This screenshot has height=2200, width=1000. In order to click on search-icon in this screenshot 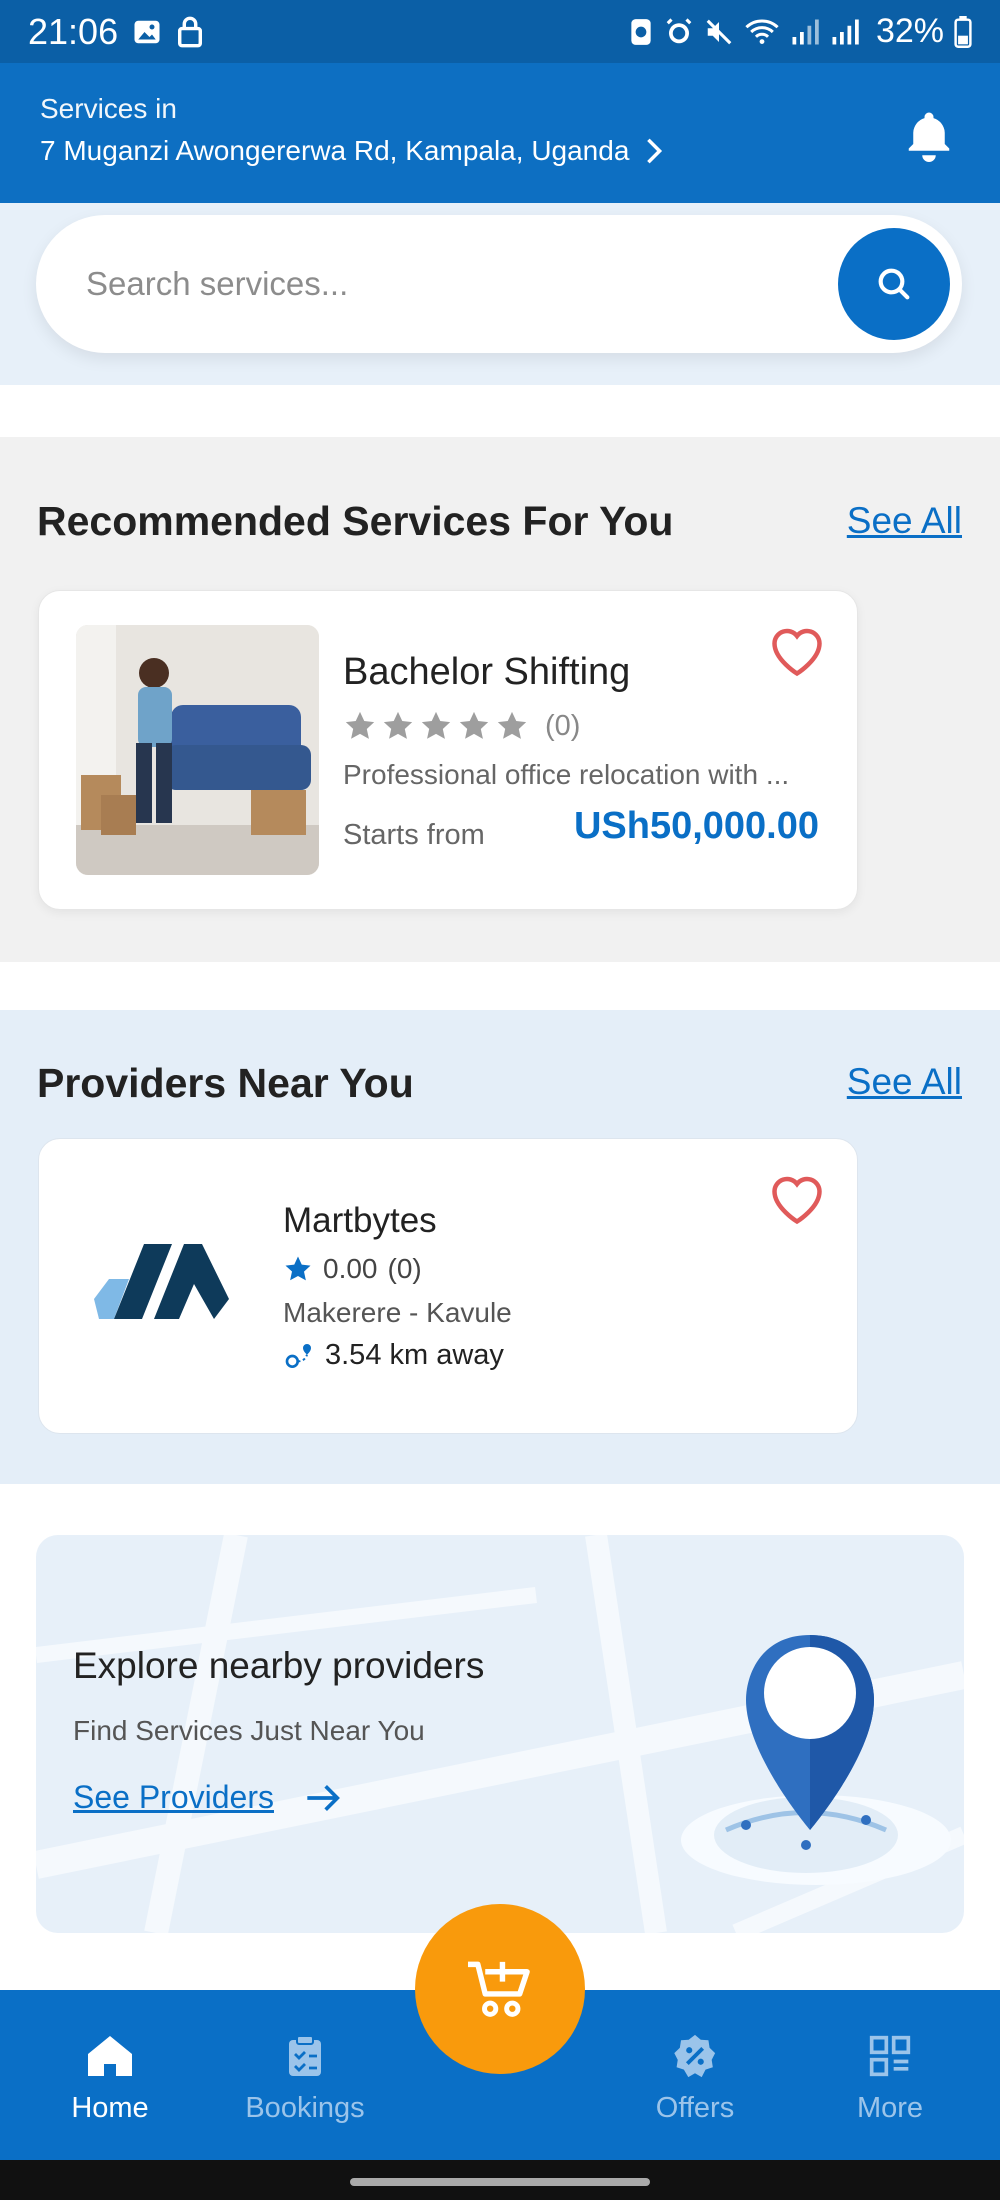, I will do `click(894, 284)`.